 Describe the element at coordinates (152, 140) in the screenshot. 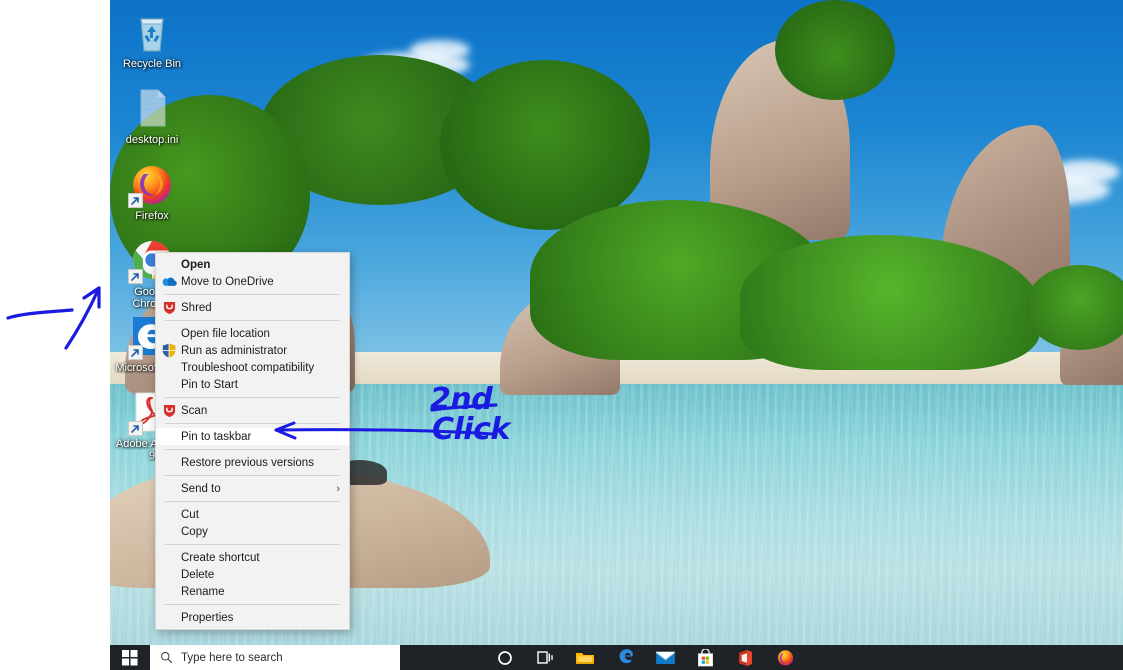

I see `desktop-icon-label: desktop.ini` at that location.